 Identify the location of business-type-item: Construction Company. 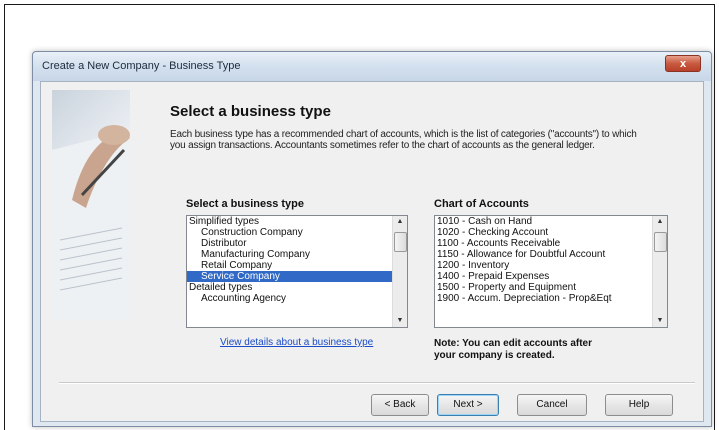
(297, 232).